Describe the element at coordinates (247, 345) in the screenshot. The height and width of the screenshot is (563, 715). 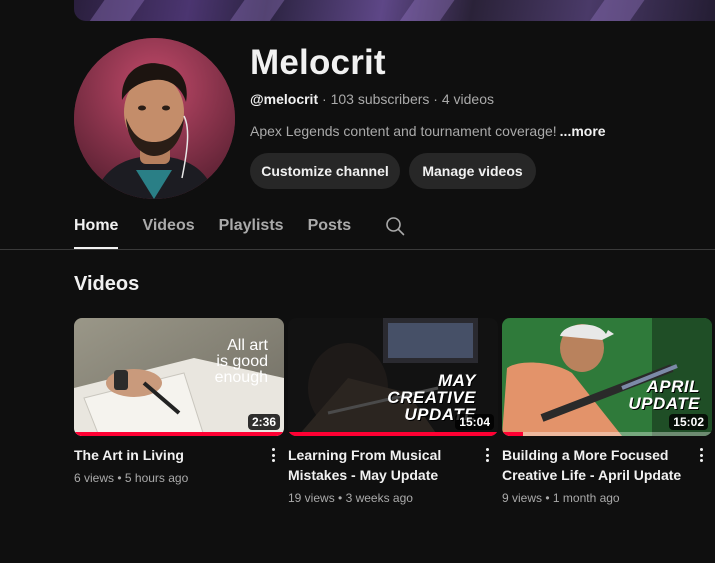
I see `thumbnail-text-line: All art` at that location.